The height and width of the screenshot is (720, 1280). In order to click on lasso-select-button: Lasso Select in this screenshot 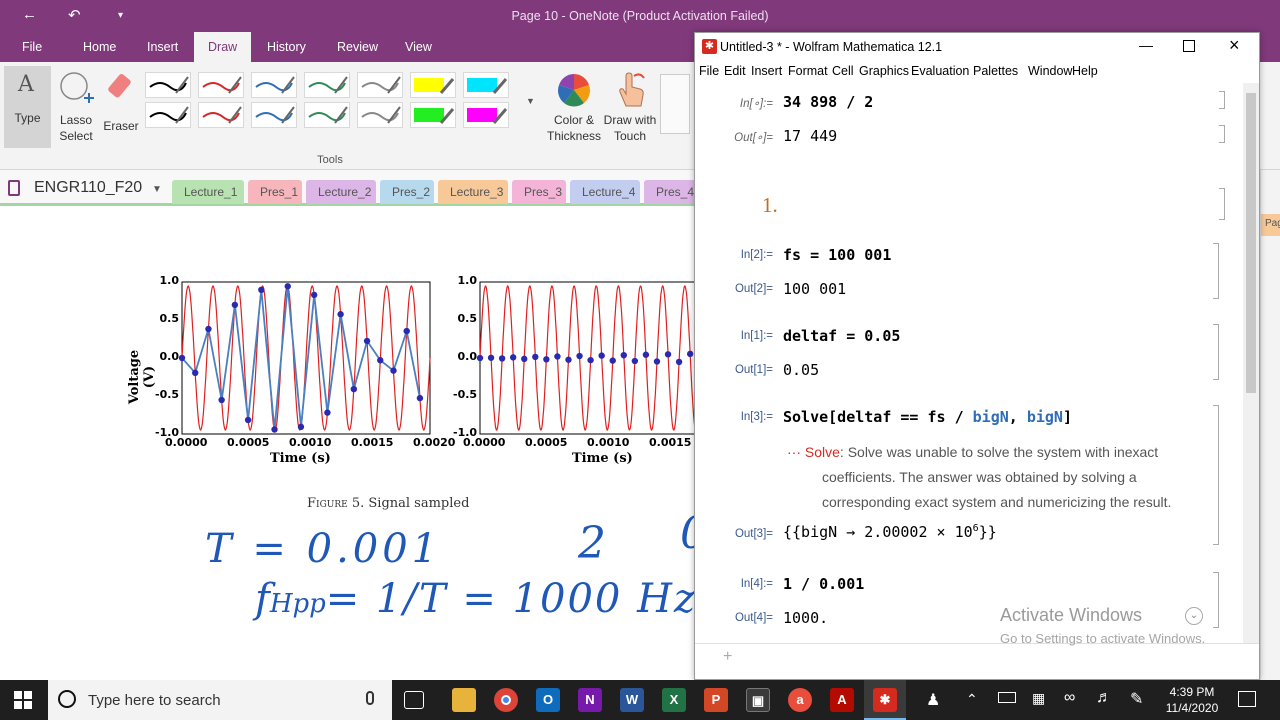, I will do `click(76, 107)`.